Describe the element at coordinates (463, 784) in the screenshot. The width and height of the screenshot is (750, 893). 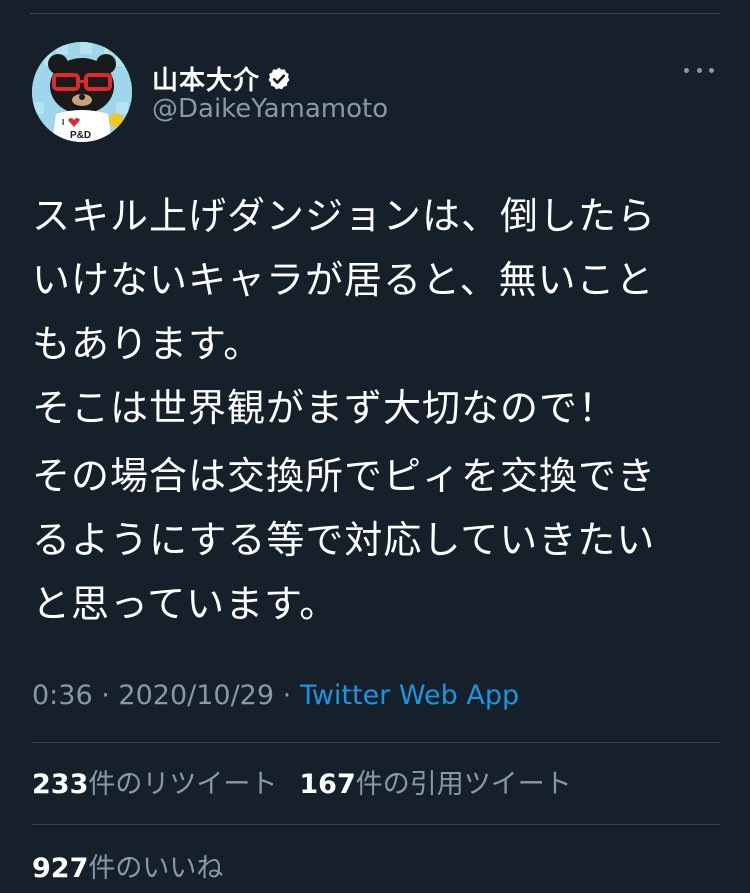
I see `quotes-label: 件の引用ツイート` at that location.